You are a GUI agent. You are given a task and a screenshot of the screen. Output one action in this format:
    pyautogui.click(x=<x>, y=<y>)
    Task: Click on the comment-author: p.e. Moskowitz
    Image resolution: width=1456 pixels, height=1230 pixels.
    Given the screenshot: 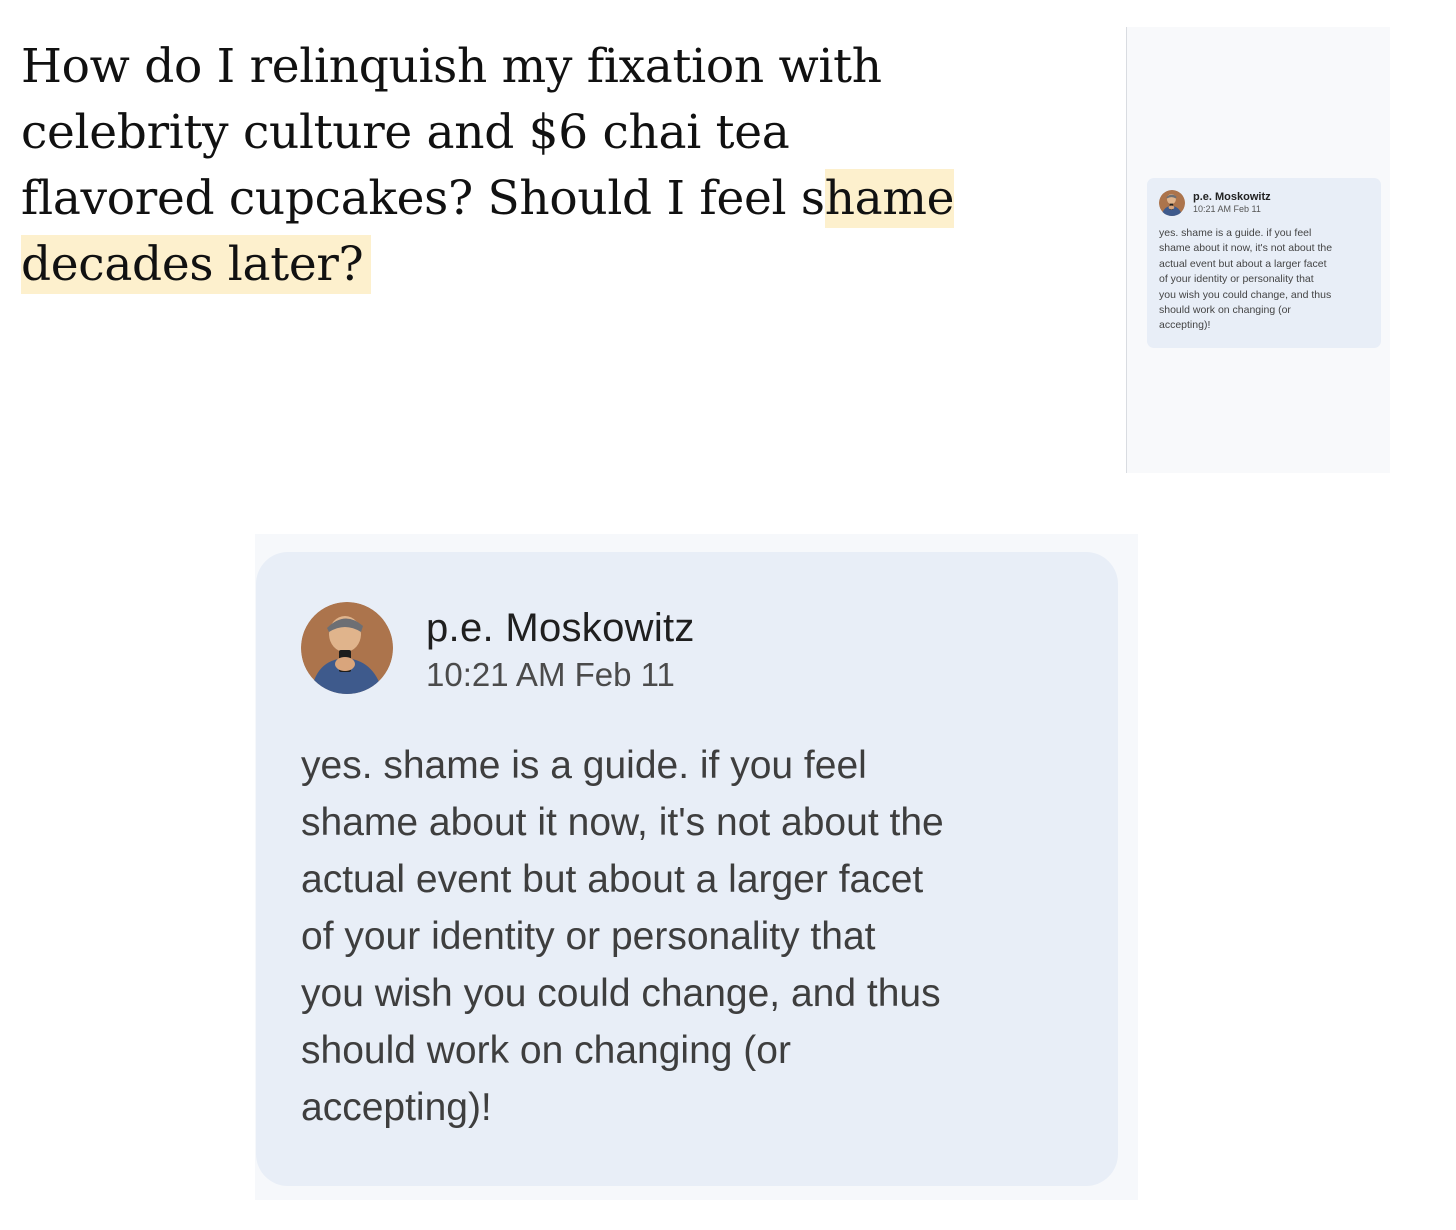 What is the action you would take?
    pyautogui.click(x=560, y=628)
    